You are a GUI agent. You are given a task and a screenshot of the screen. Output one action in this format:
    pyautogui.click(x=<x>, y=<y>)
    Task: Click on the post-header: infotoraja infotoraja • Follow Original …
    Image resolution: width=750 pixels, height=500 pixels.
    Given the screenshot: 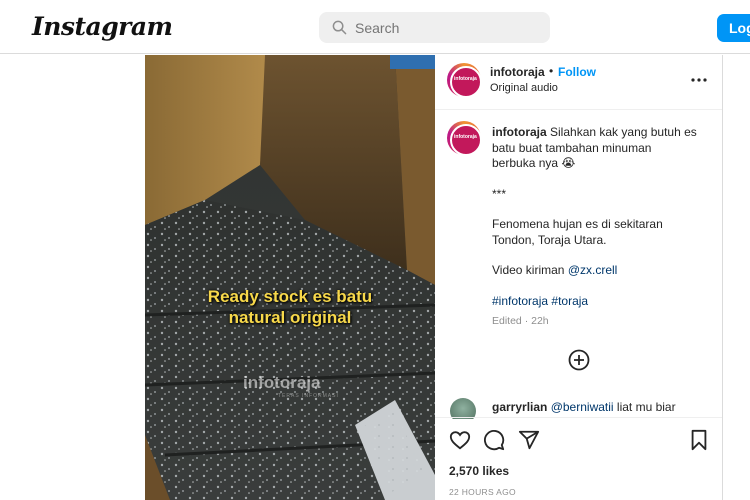 What is the action you would take?
    pyautogui.click(x=578, y=82)
    